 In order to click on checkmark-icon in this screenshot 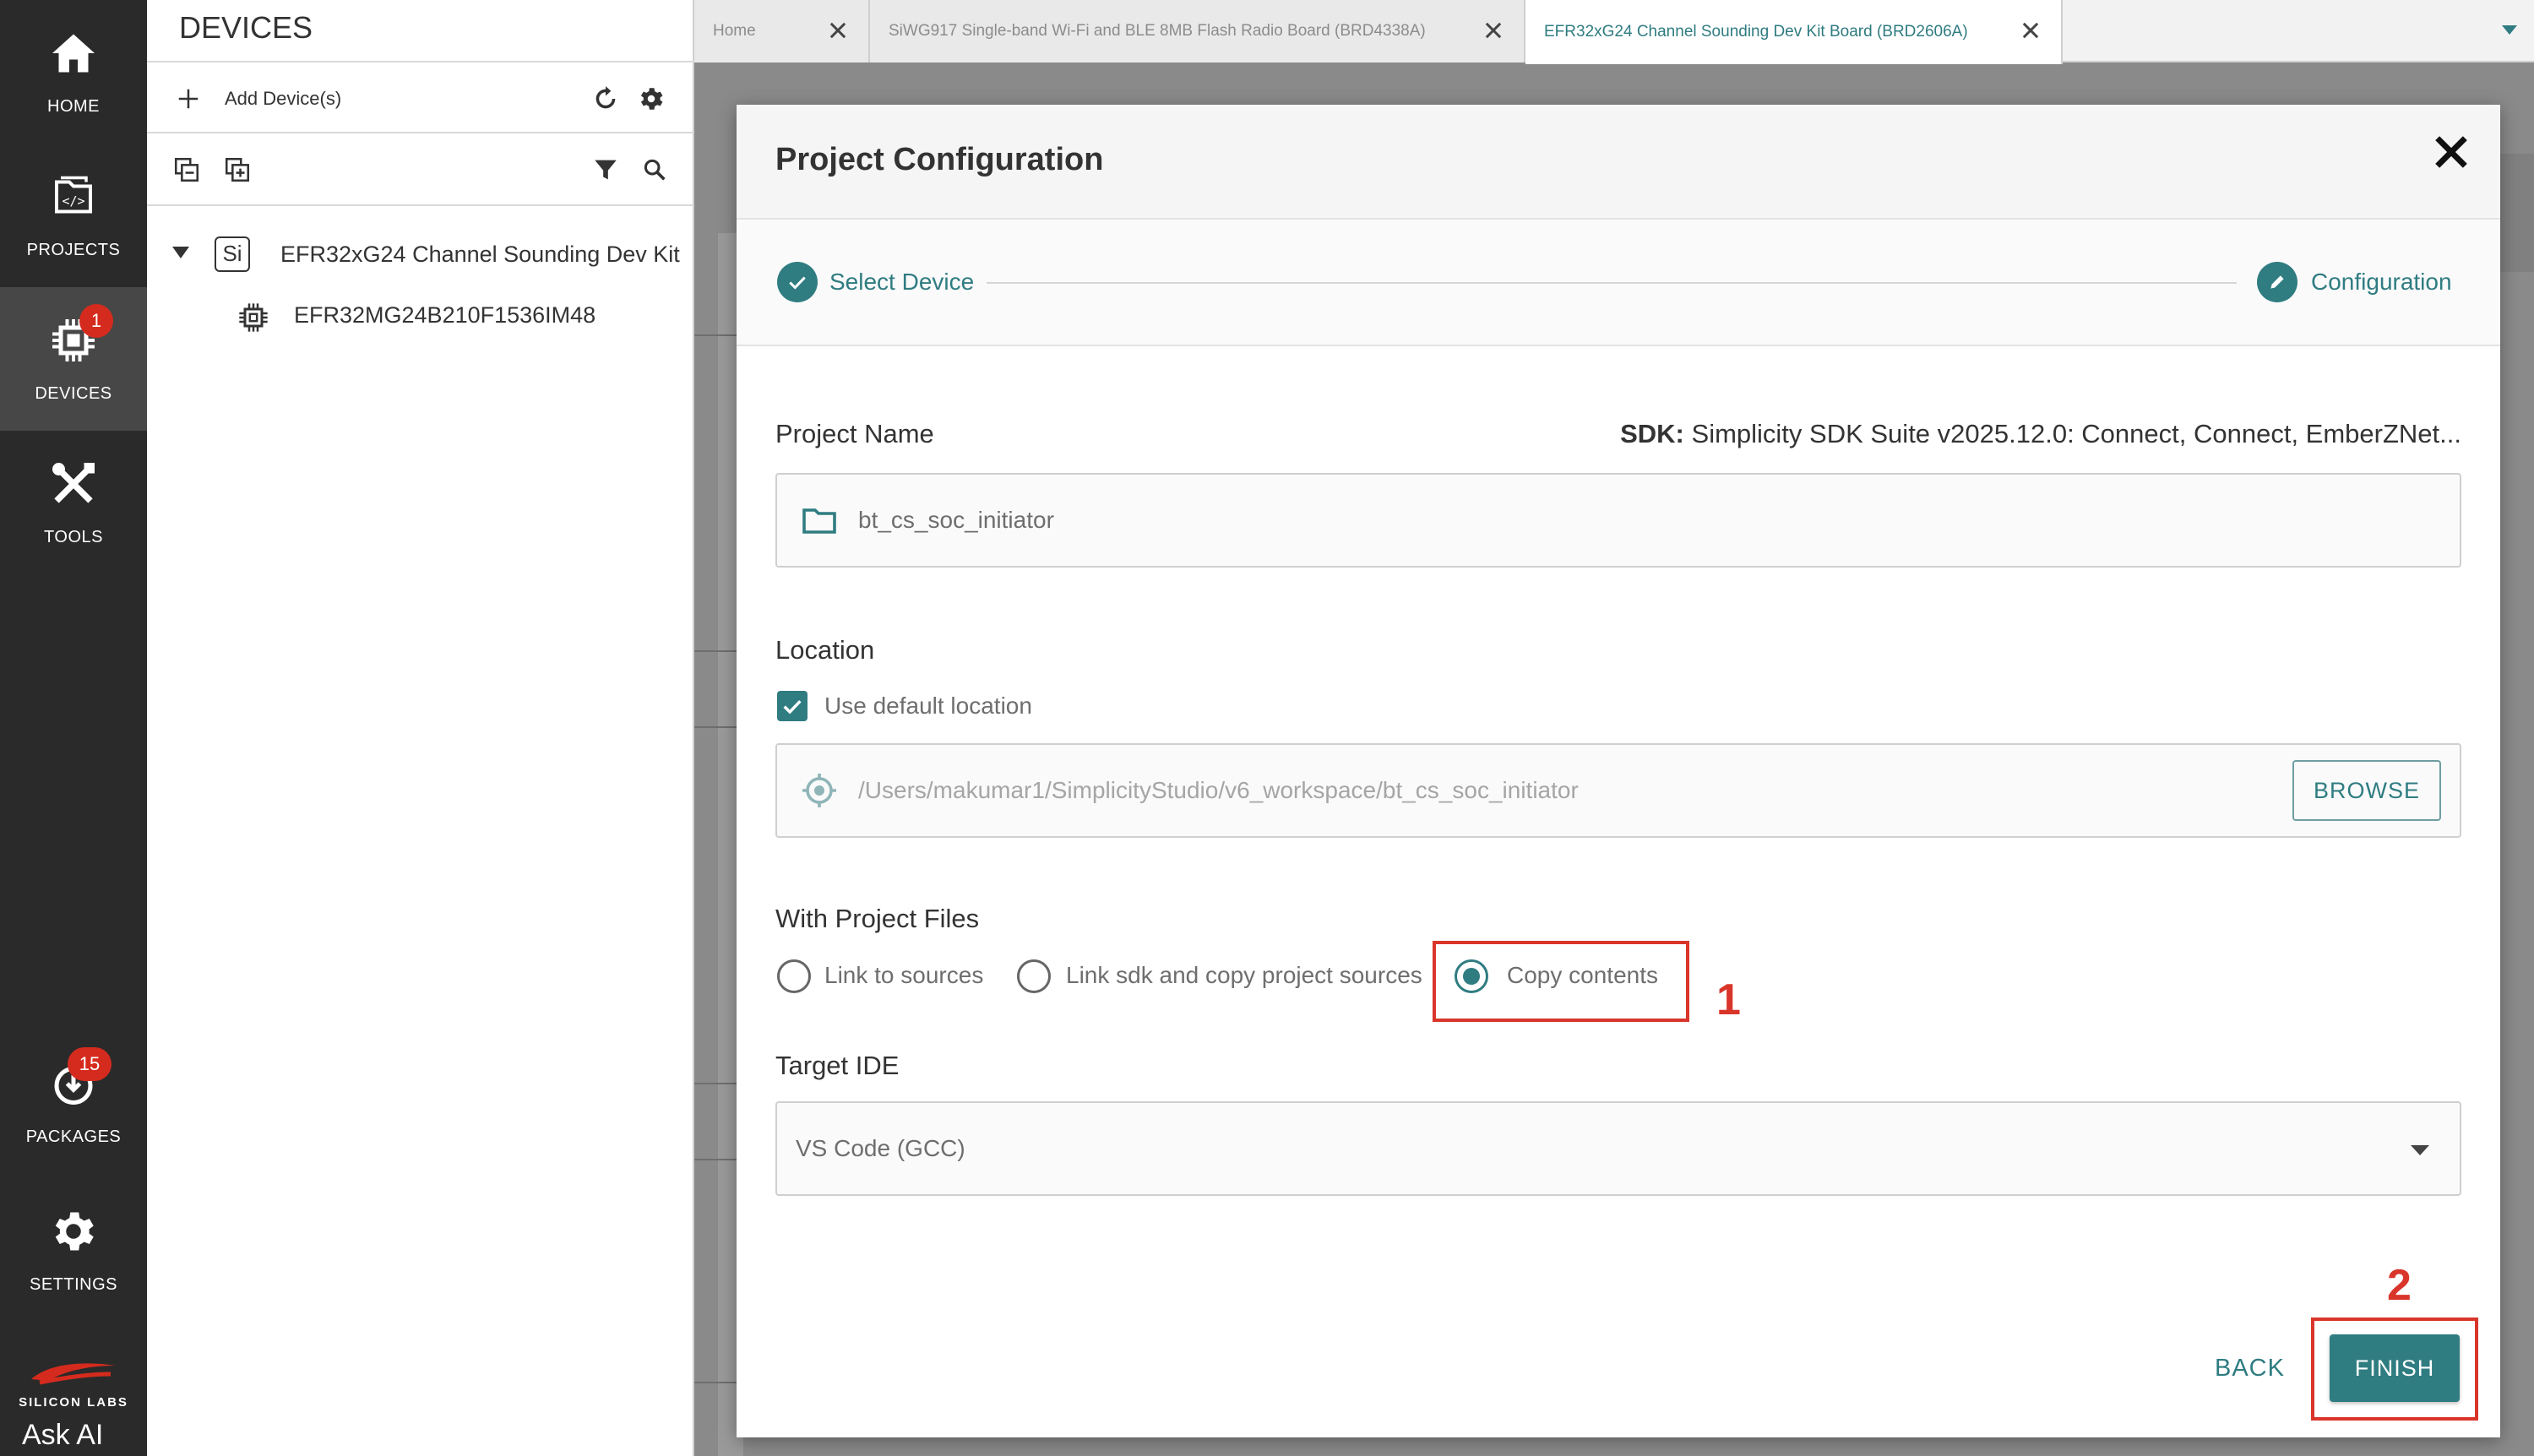, I will do `click(792, 707)`.